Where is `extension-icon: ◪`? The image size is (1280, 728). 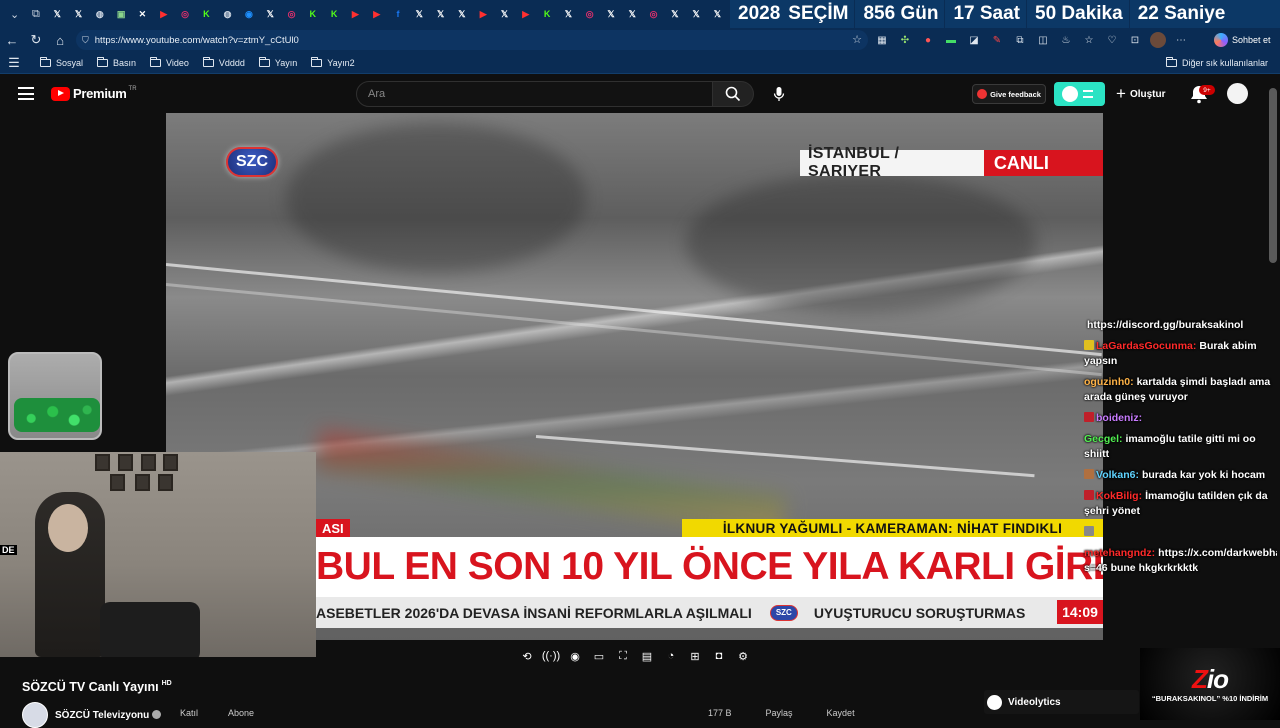
extension-icon: ◪ is located at coordinates (974, 40).